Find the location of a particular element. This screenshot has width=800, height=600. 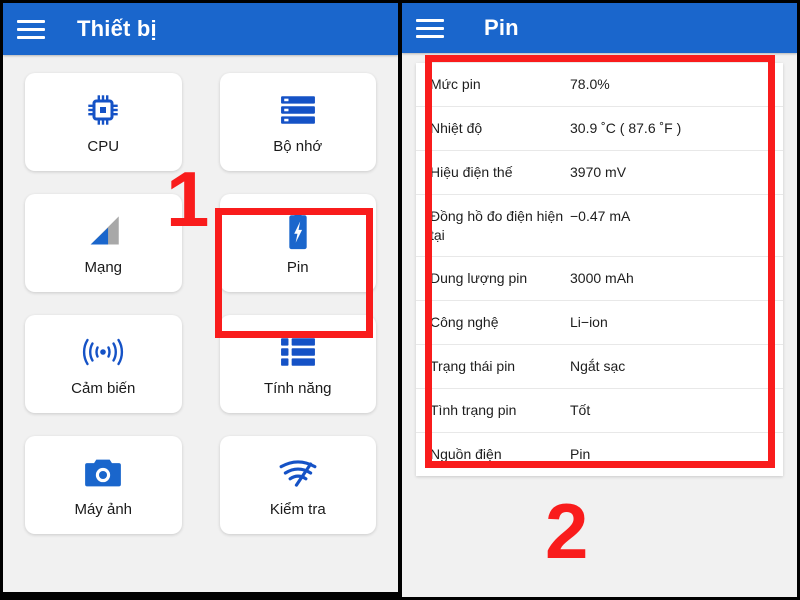

camera-icon is located at coordinates (103, 473).